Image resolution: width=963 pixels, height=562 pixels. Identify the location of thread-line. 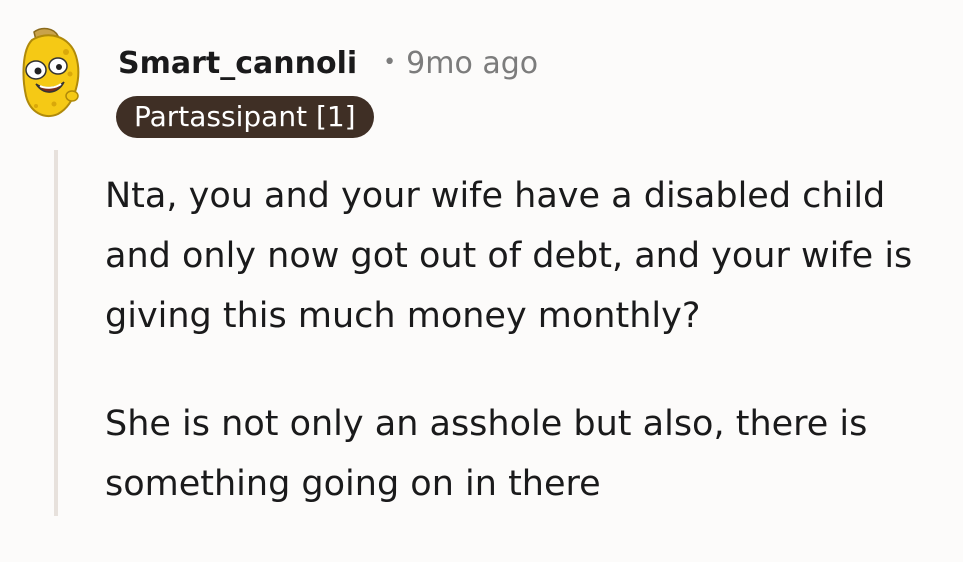
(56, 333).